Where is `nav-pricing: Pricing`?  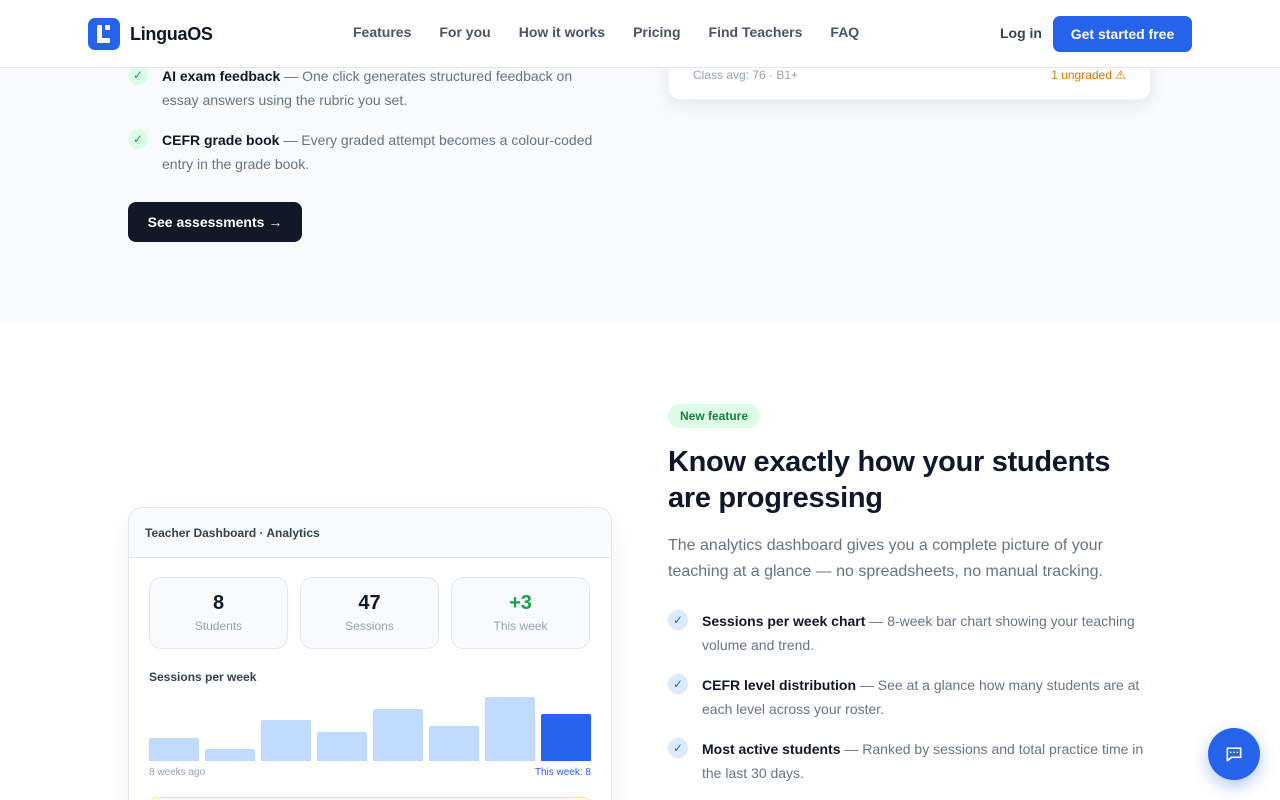
nav-pricing: Pricing is located at coordinates (656, 32).